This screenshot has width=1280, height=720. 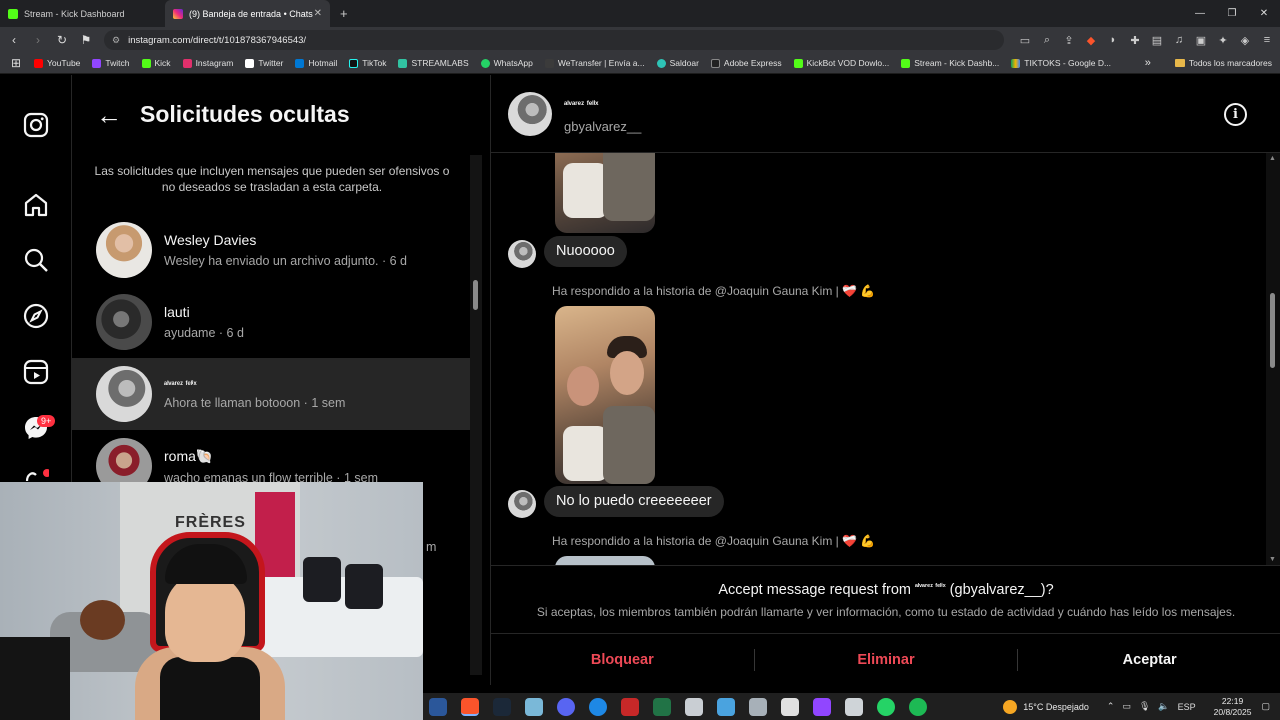 What do you see at coordinates (14, 40) in the screenshot?
I see `back-icon: ‹` at bounding box center [14, 40].